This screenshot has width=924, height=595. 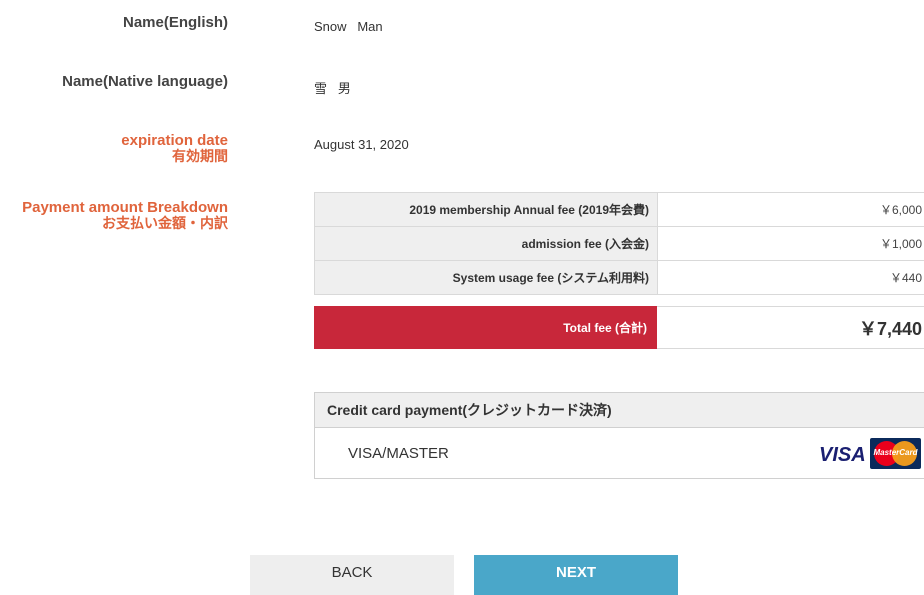 What do you see at coordinates (842, 455) in the screenshot?
I see `visa-logo-icon: VISA` at bounding box center [842, 455].